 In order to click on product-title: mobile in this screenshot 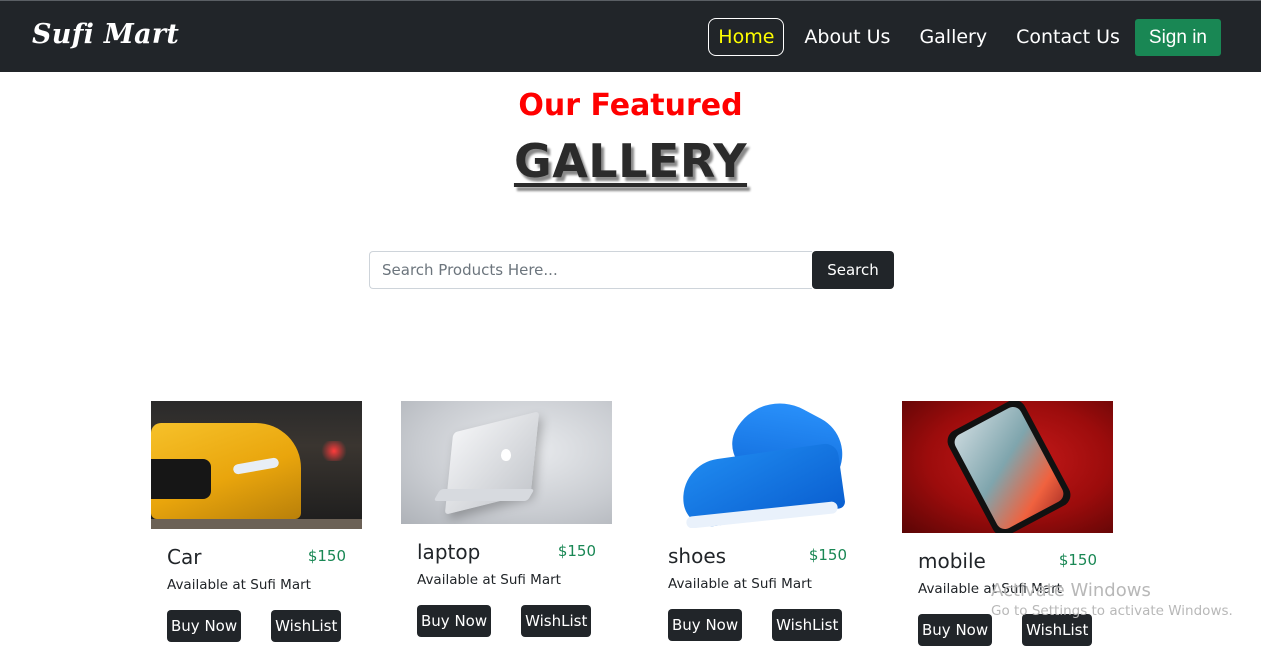, I will do `click(952, 561)`.